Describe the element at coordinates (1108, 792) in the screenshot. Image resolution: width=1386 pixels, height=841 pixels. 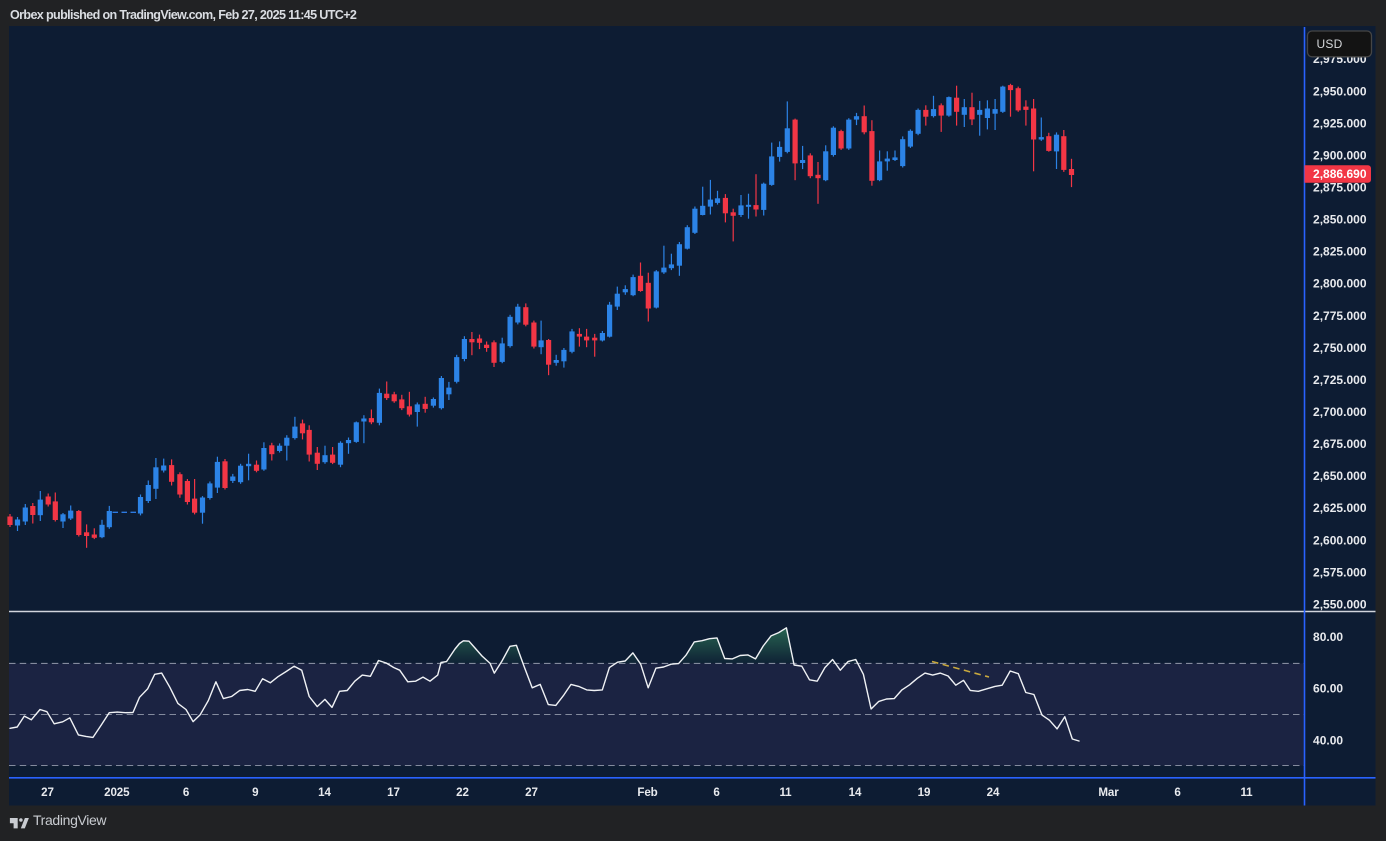
I see `svg-text: Mar` at that location.